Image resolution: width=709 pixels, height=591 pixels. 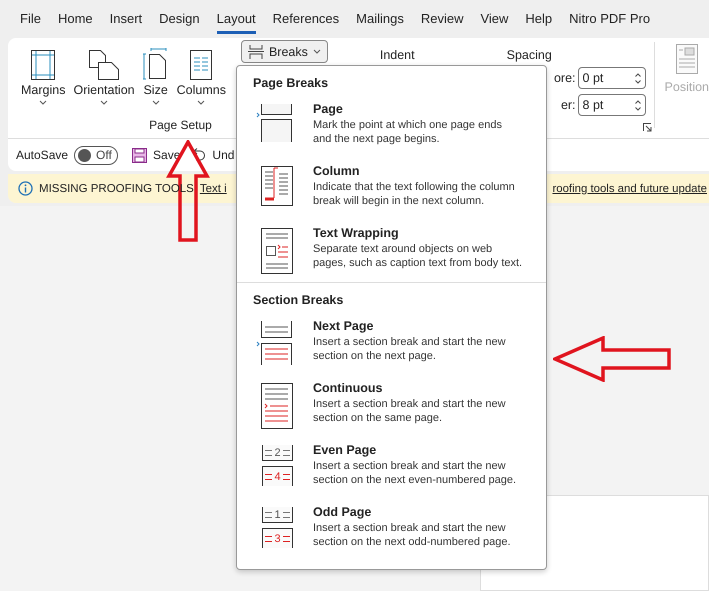 I want to click on section-header: Section Breaks, so click(x=298, y=300).